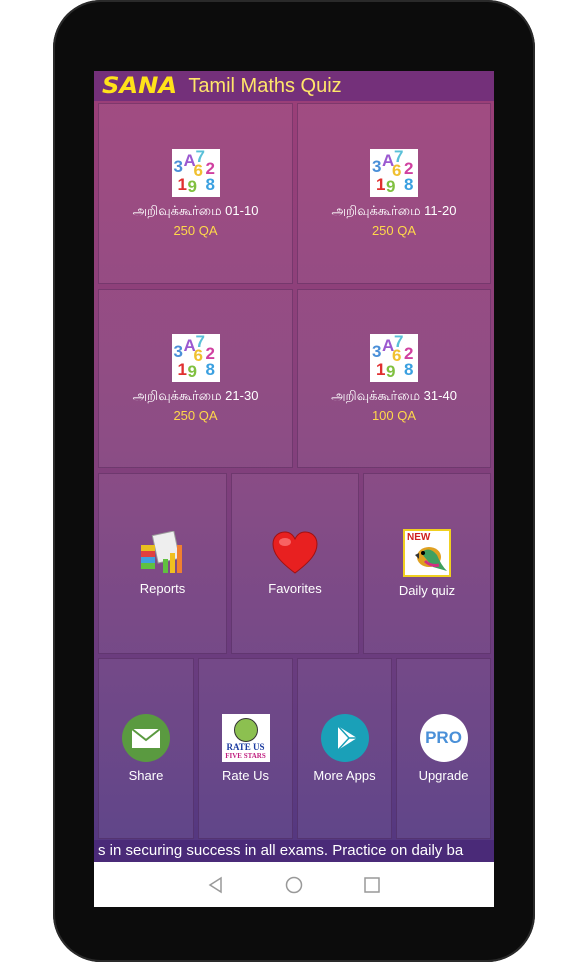 This screenshot has height=962, width=588. Describe the element at coordinates (245, 738) in the screenshot. I see `rate-us-icon: RATE US FIVE STARS` at that location.